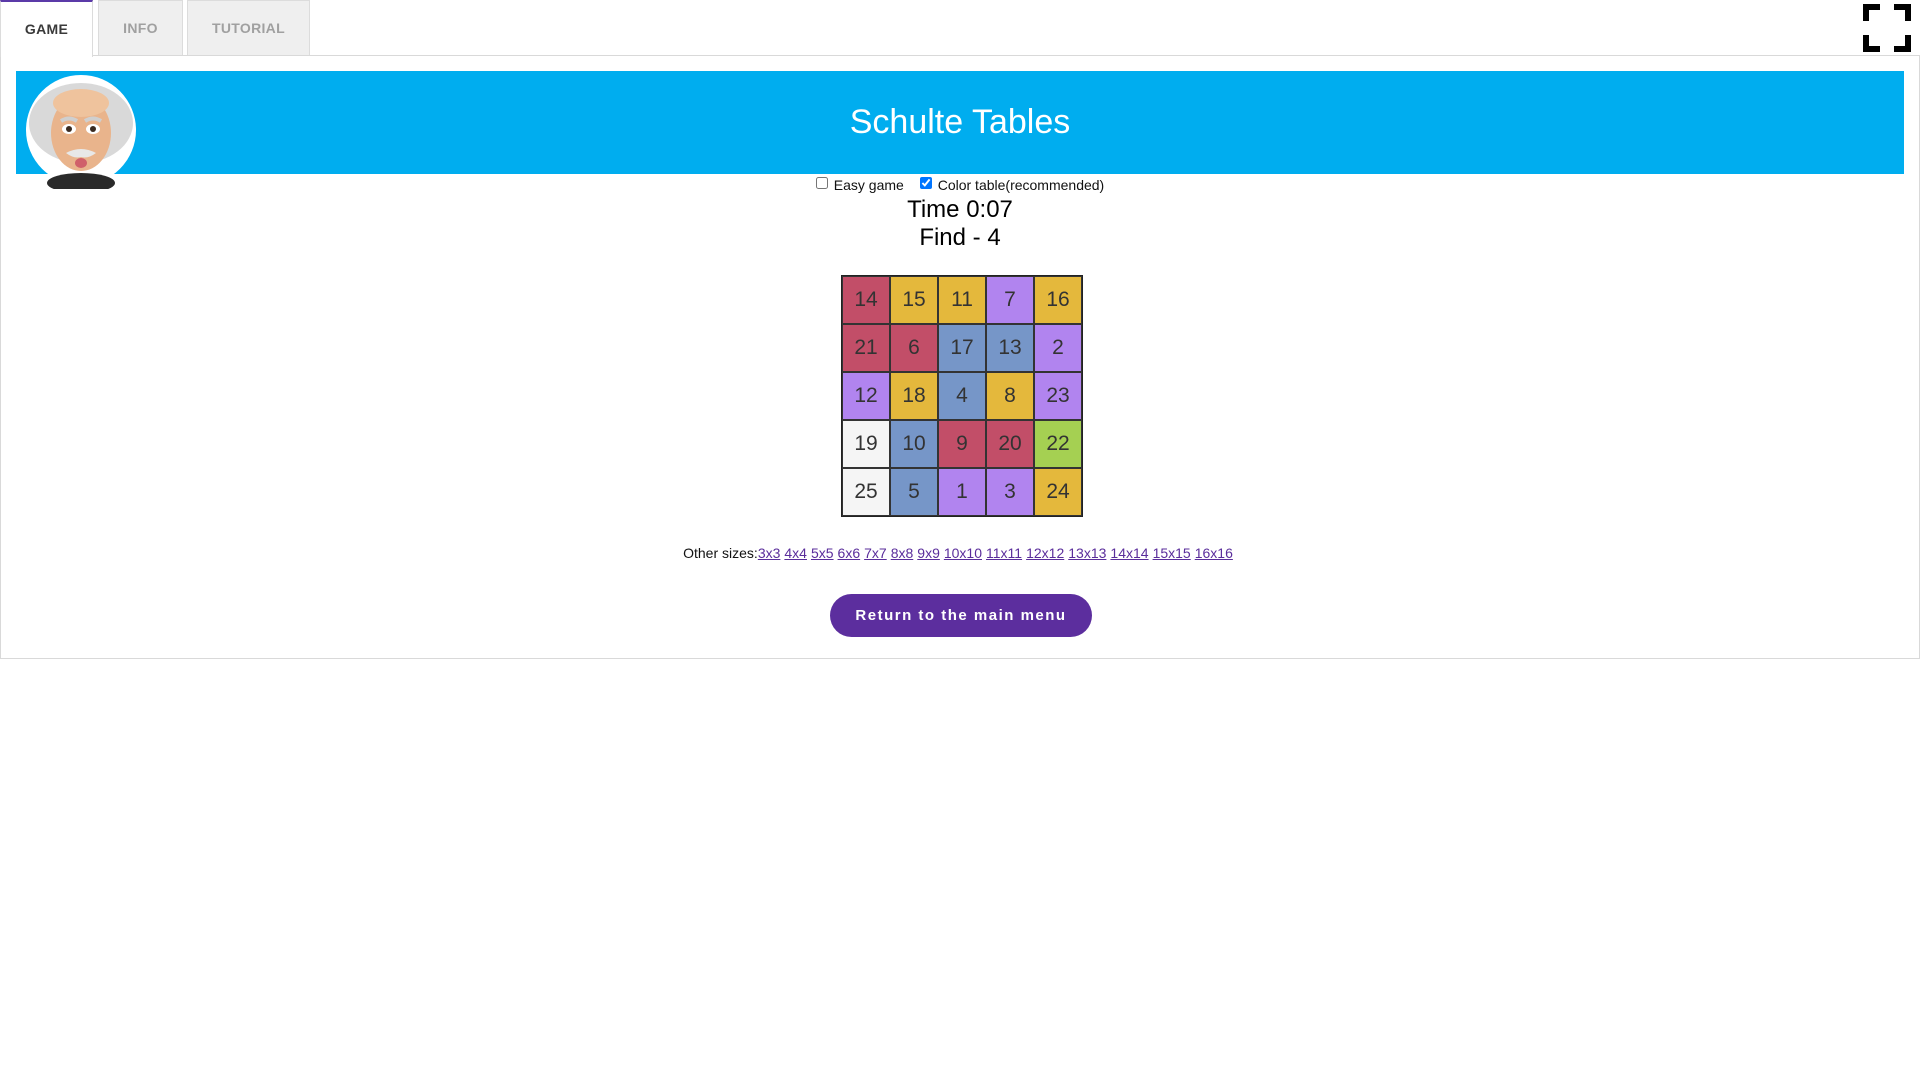 The image size is (1920, 1080). Describe the element at coordinates (868, 185) in the screenshot. I see `easy-game-label: Easy game` at that location.